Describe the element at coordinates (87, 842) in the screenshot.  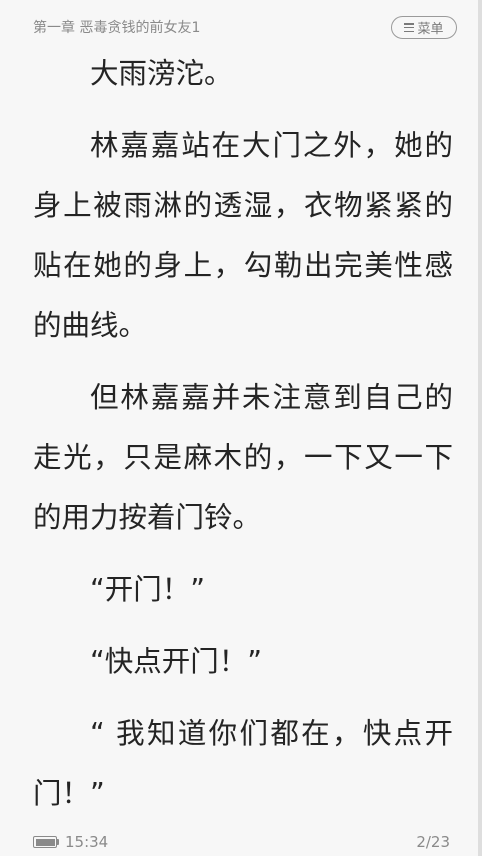
I see `clock-time: 15:34` at that location.